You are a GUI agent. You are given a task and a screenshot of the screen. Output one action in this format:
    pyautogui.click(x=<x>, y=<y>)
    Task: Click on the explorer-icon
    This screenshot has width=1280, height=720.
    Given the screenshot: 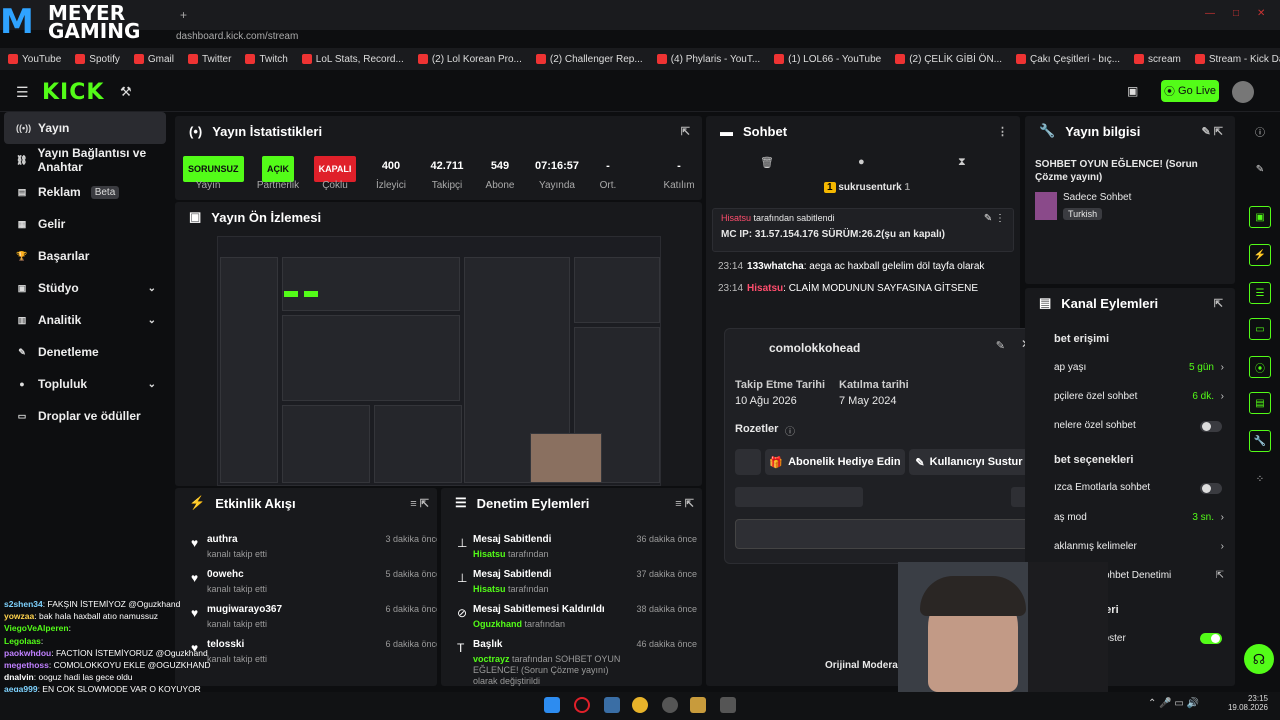 What is the action you would take?
    pyautogui.click(x=612, y=705)
    